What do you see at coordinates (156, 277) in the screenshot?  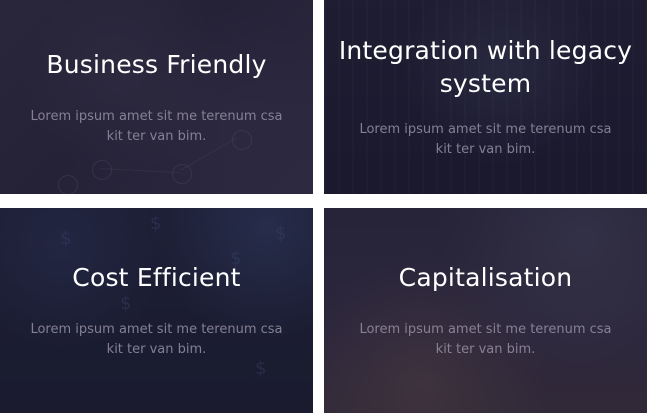 I see `card-title: Cost Efficient` at bounding box center [156, 277].